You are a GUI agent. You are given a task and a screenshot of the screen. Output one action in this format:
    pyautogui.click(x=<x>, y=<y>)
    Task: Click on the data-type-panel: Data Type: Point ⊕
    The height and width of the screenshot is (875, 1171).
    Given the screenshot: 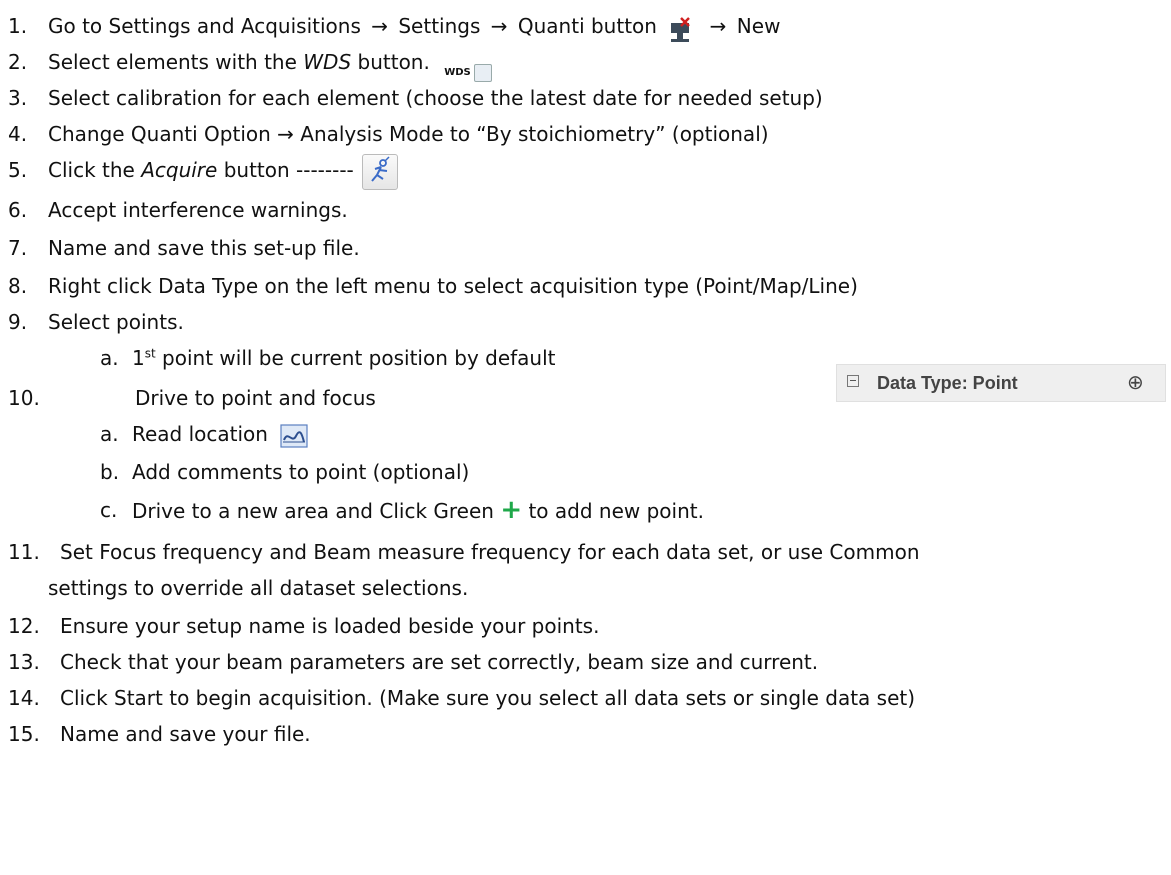 What is the action you would take?
    pyautogui.click(x=1001, y=383)
    